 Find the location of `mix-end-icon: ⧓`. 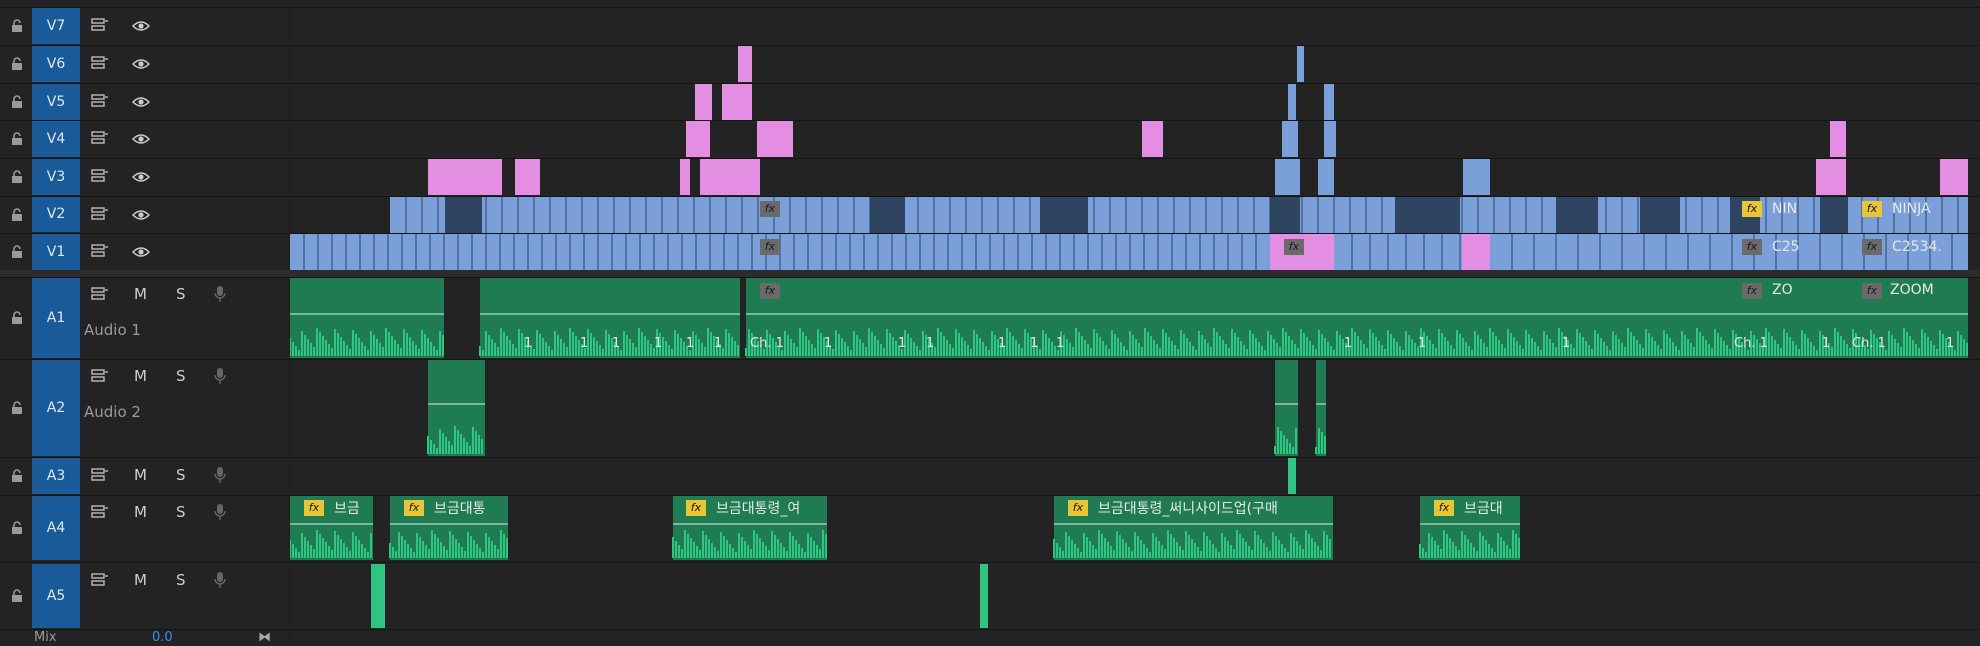

mix-end-icon: ⧓ is located at coordinates (264, 637).